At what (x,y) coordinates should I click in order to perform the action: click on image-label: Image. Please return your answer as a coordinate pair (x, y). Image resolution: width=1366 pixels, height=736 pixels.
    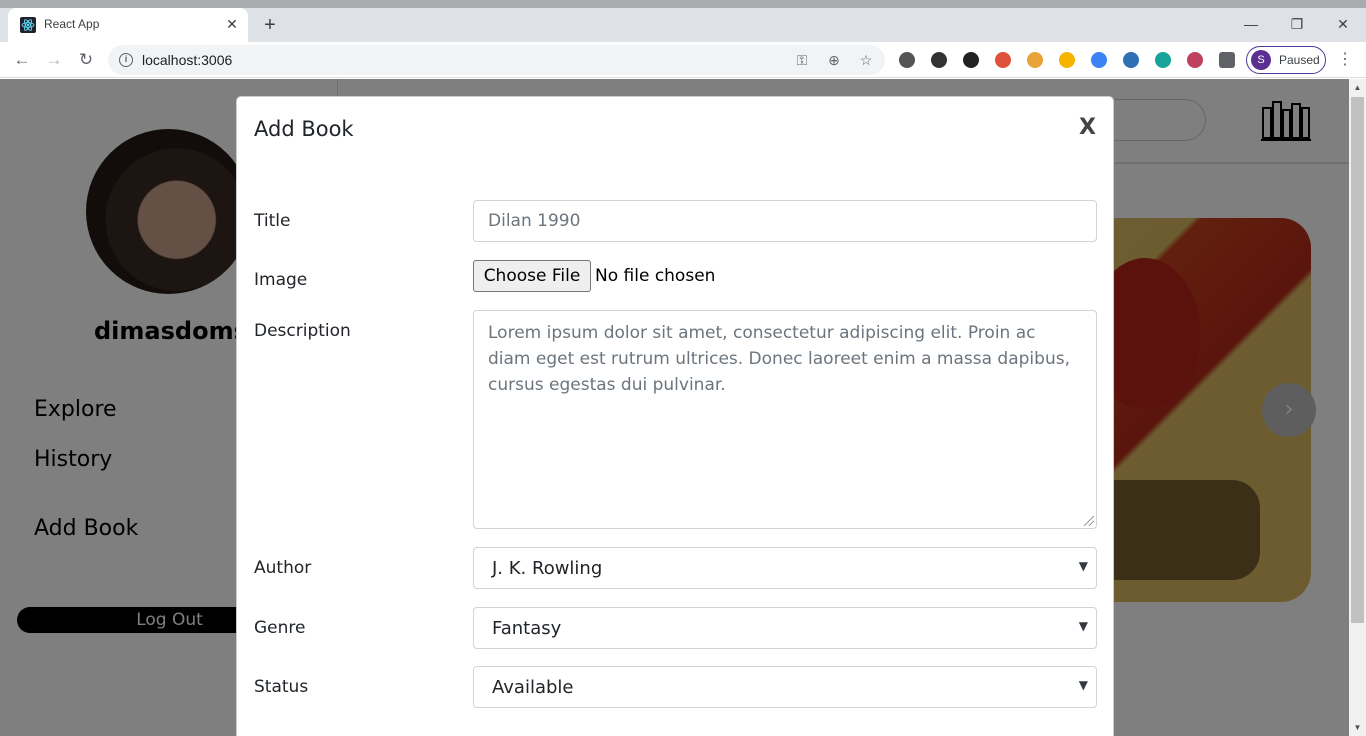
    Looking at the image, I should click on (281, 280).